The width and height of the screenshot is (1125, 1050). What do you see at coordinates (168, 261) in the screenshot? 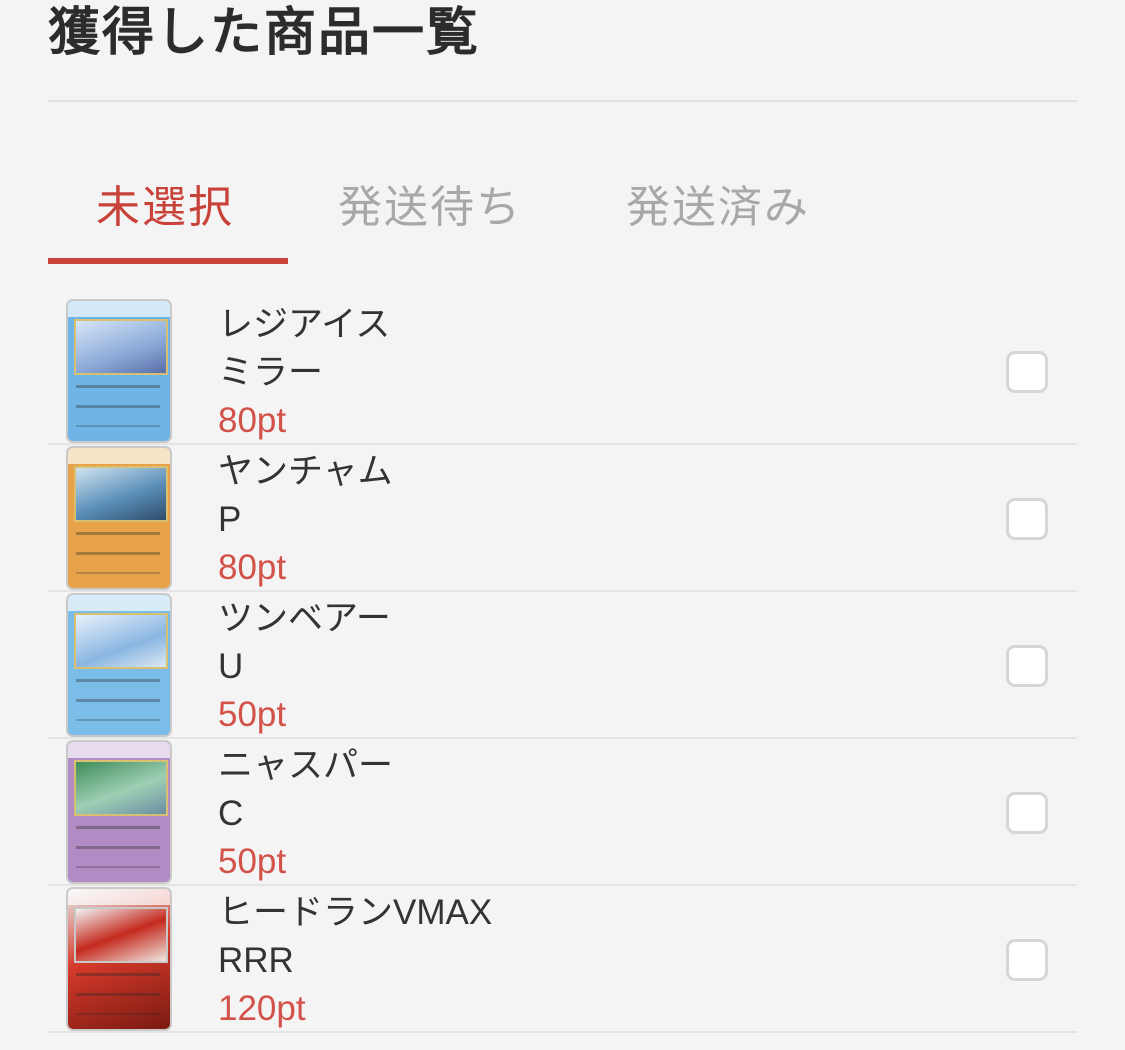
I see `active-tab-indicator` at bounding box center [168, 261].